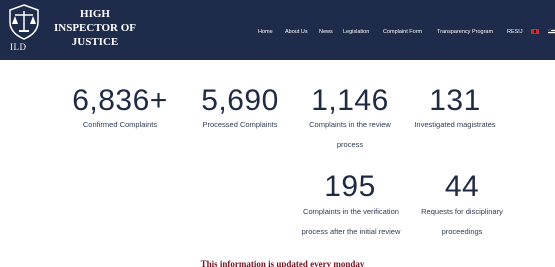  I want to click on nav-complaint-form: Complaint Form, so click(402, 32).